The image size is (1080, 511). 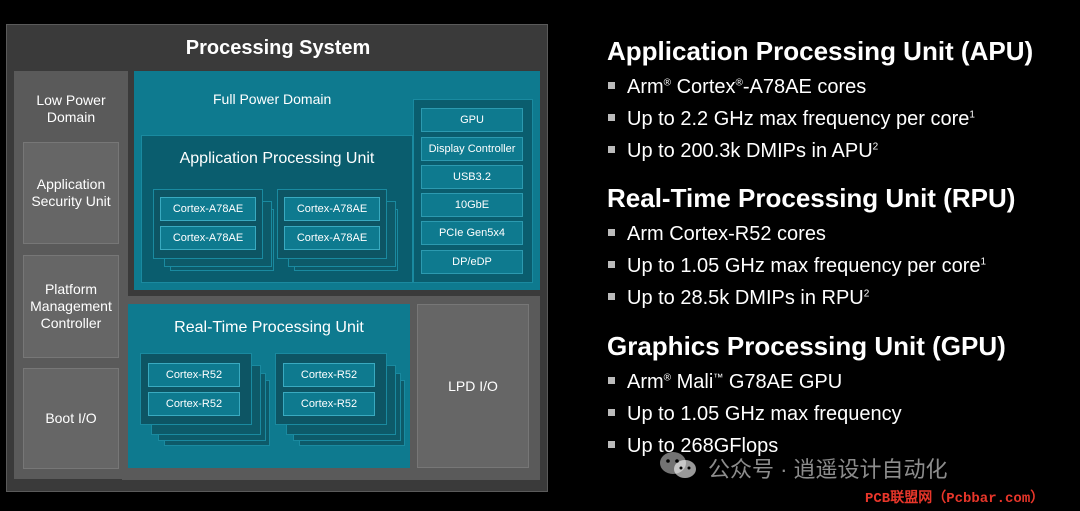 I want to click on lpd-io-label: LPD I/O, so click(x=473, y=386).